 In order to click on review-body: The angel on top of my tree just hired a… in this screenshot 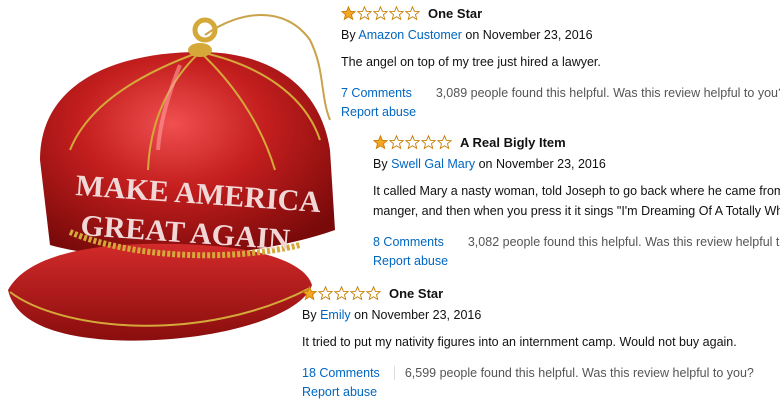, I will do `click(560, 62)`.